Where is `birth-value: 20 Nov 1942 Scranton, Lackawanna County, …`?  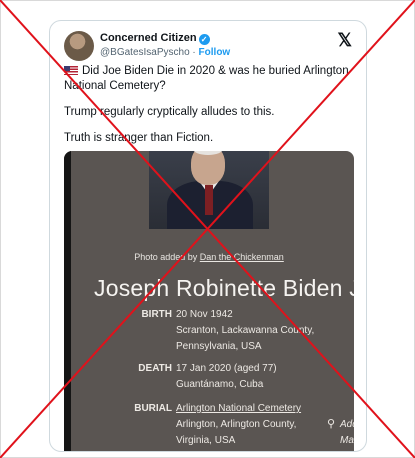
birth-value: 20 Nov 1942 Scranton, Lackawanna County, … is located at coordinates (245, 330).